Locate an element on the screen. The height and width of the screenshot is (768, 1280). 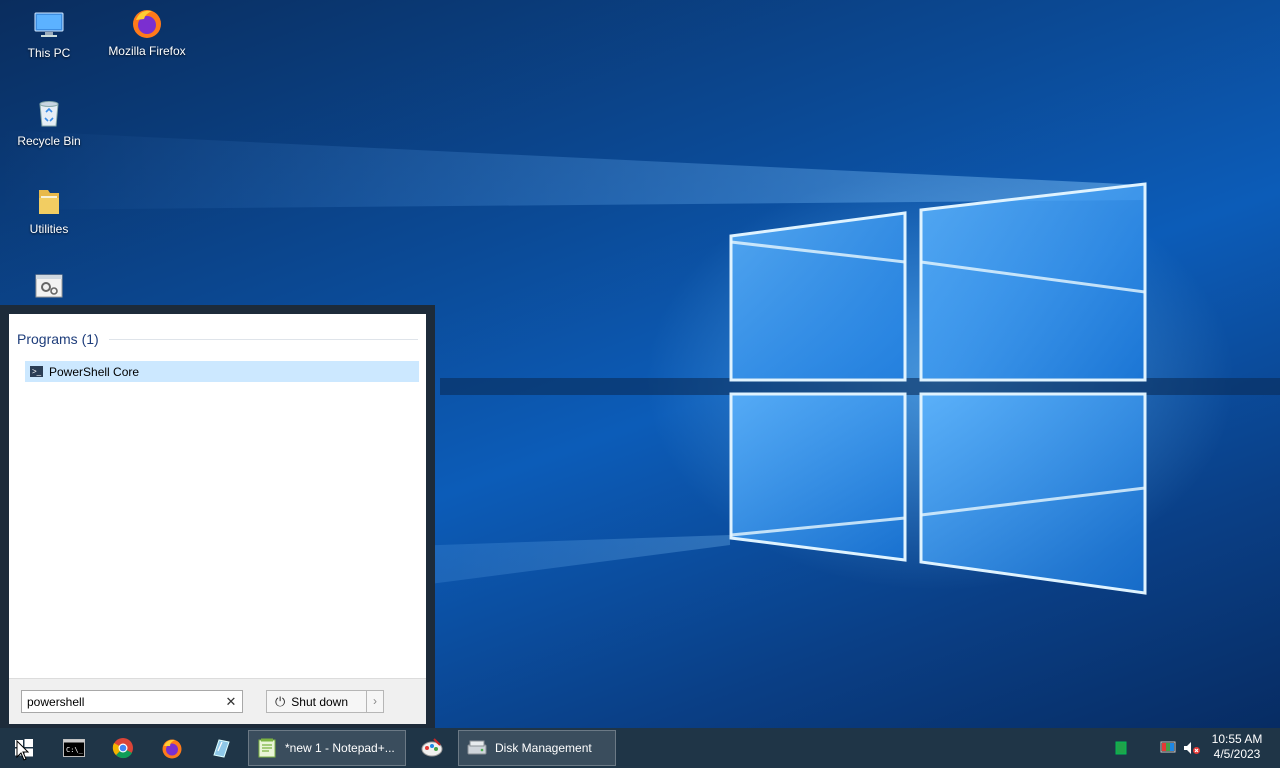
desktop-icon-label: Mozilla Firefox is located at coordinates (147, 51).